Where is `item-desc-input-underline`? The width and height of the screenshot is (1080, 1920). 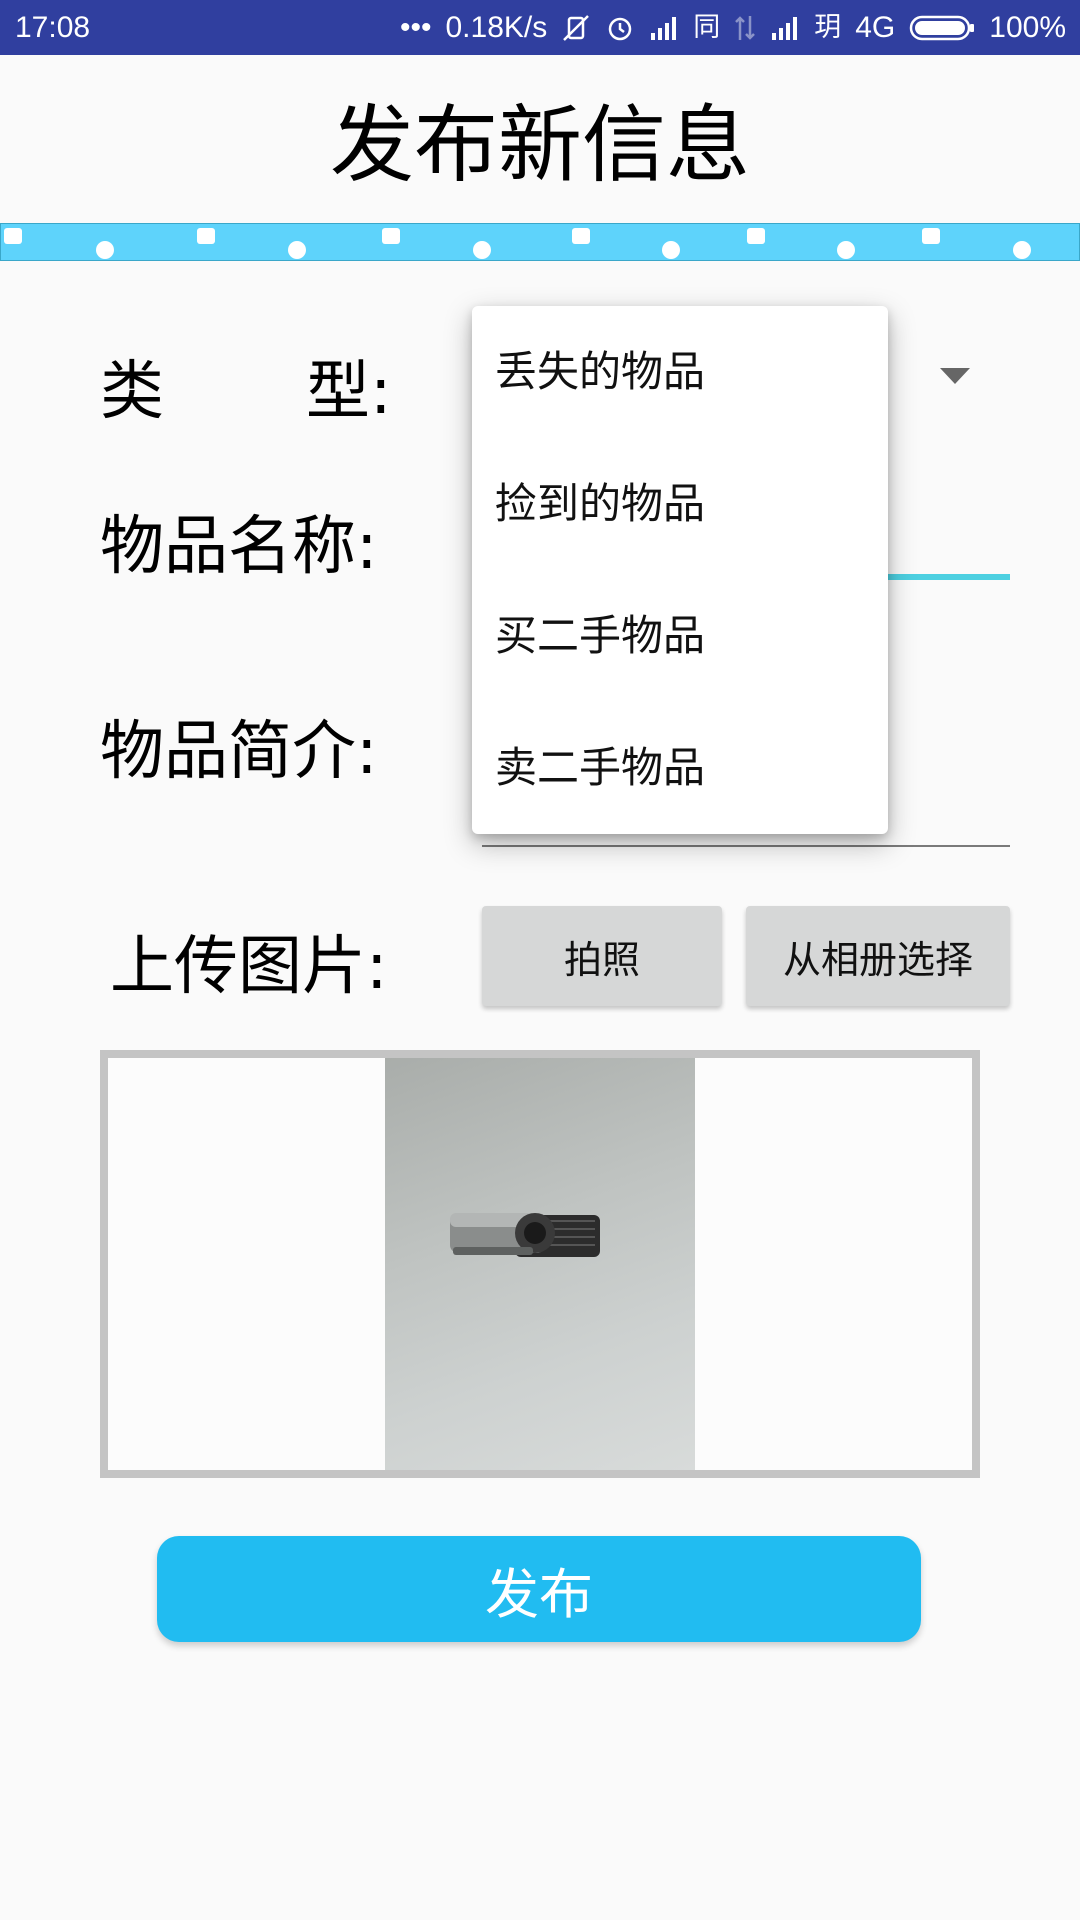
item-desc-input-underline is located at coordinates (746, 846).